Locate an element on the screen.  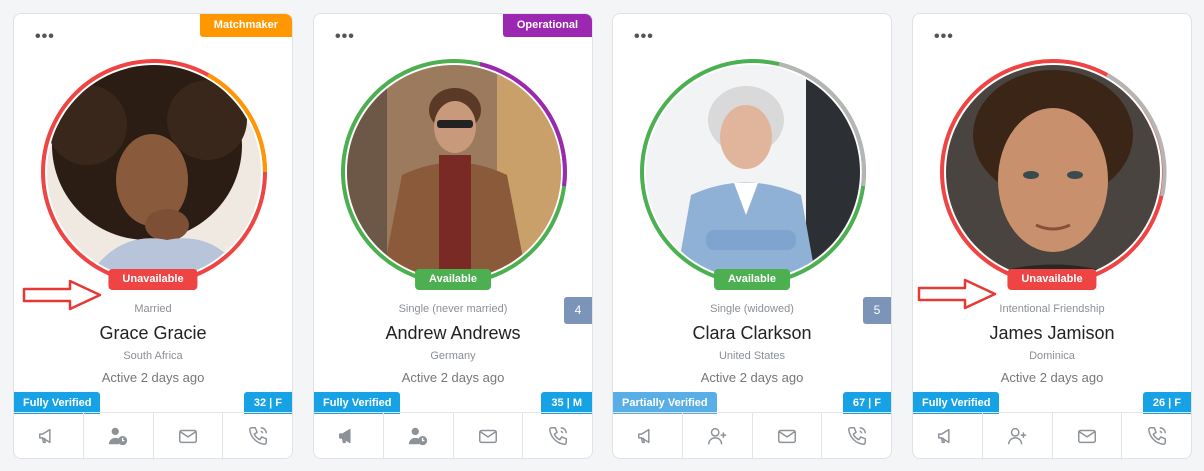
age-gender-badge: 35 | M is located at coordinates (566, 403).